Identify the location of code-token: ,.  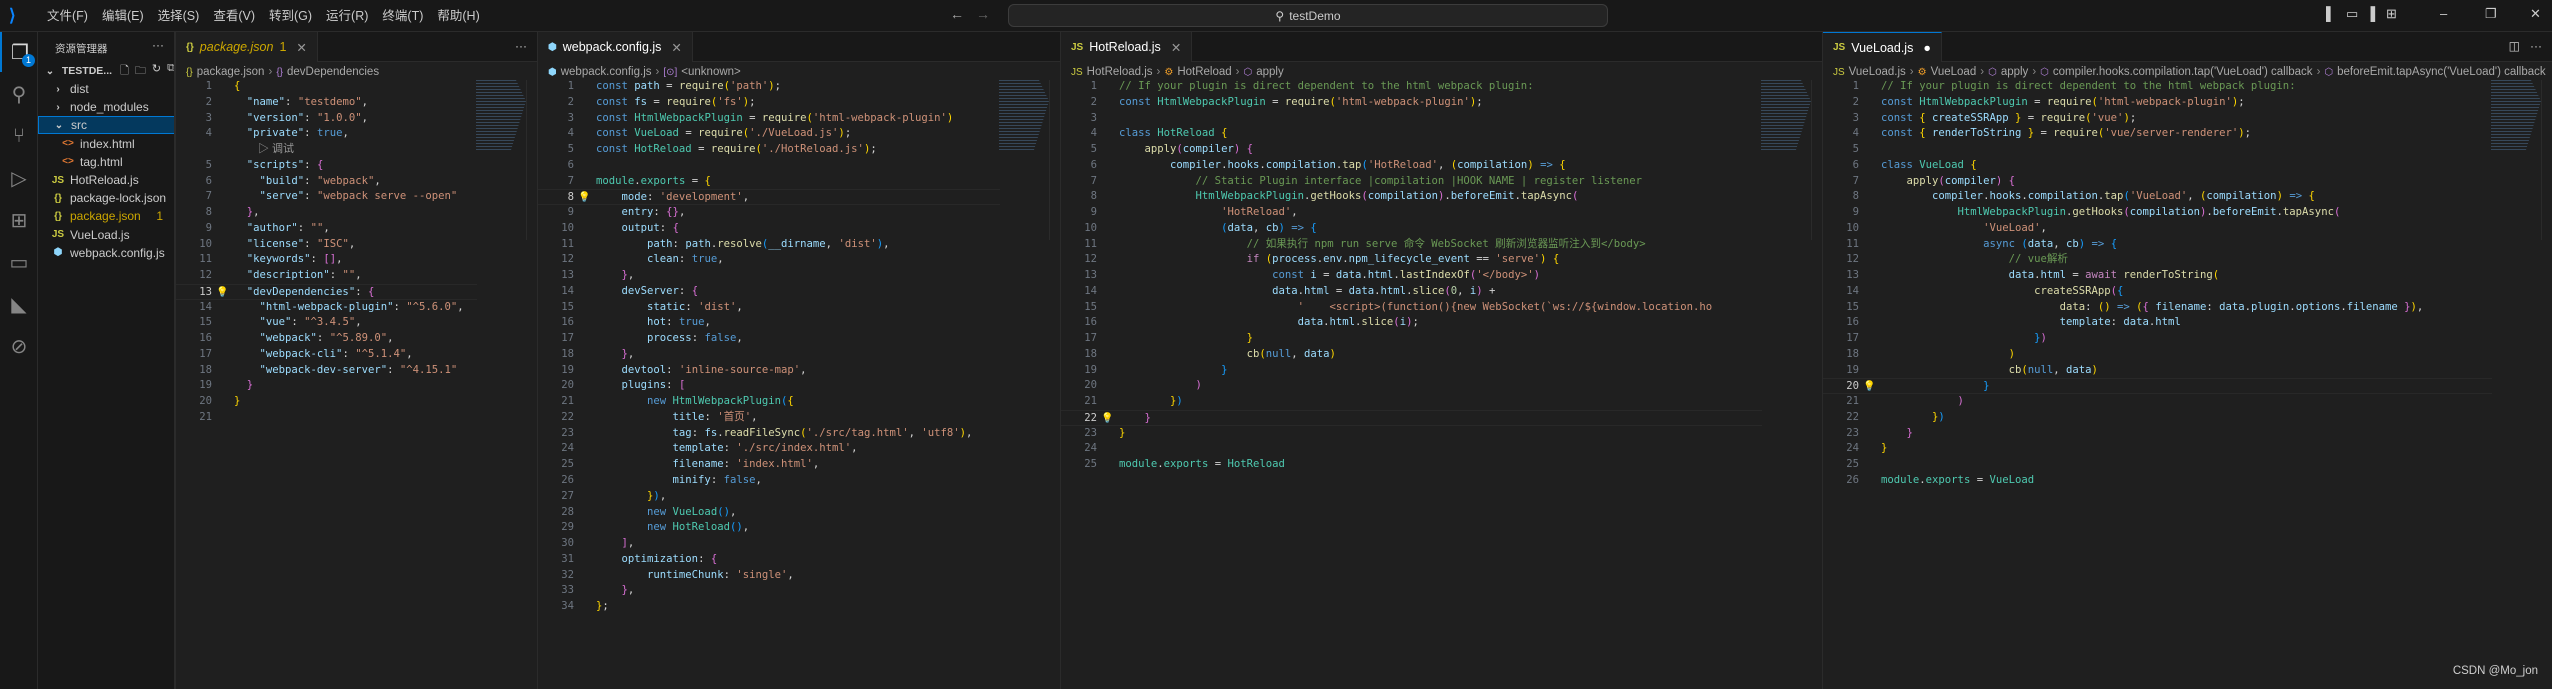
(707, 322).